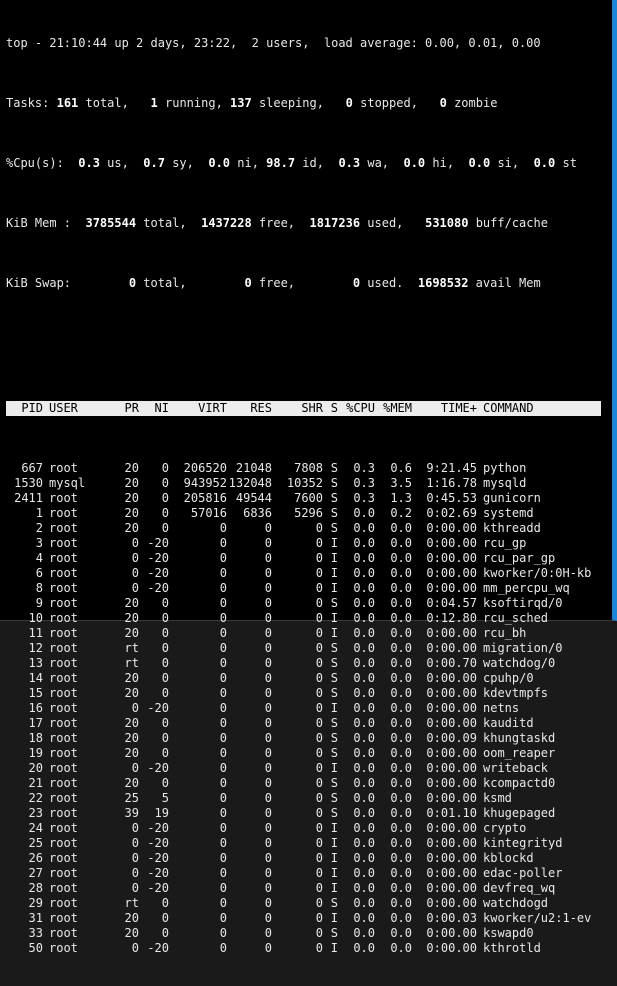 This screenshot has height=986, width=617. Describe the element at coordinates (161, 223) in the screenshot. I see `mem-total-label: total,` at that location.